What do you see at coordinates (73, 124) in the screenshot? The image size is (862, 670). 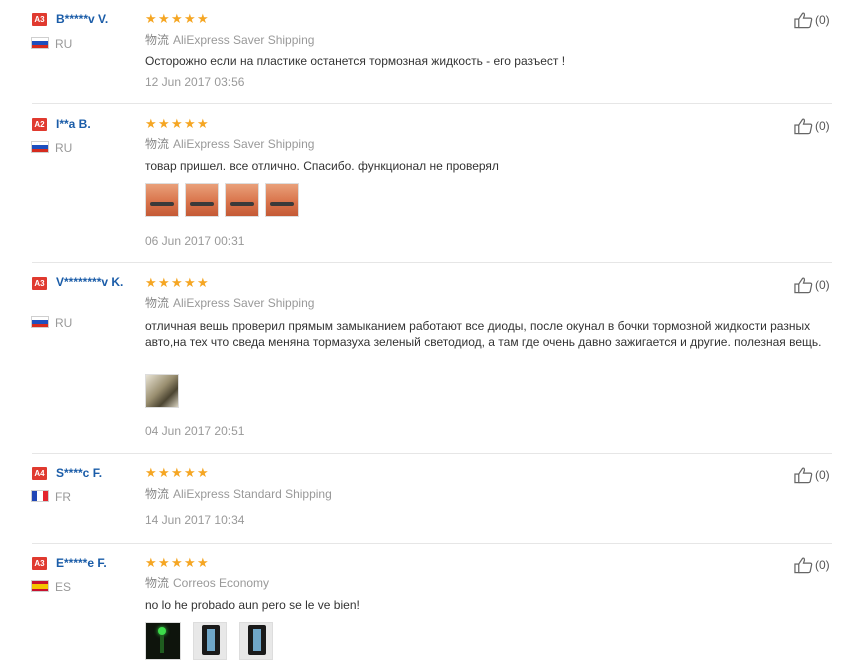 I see `buyer-name: I**a B.` at bounding box center [73, 124].